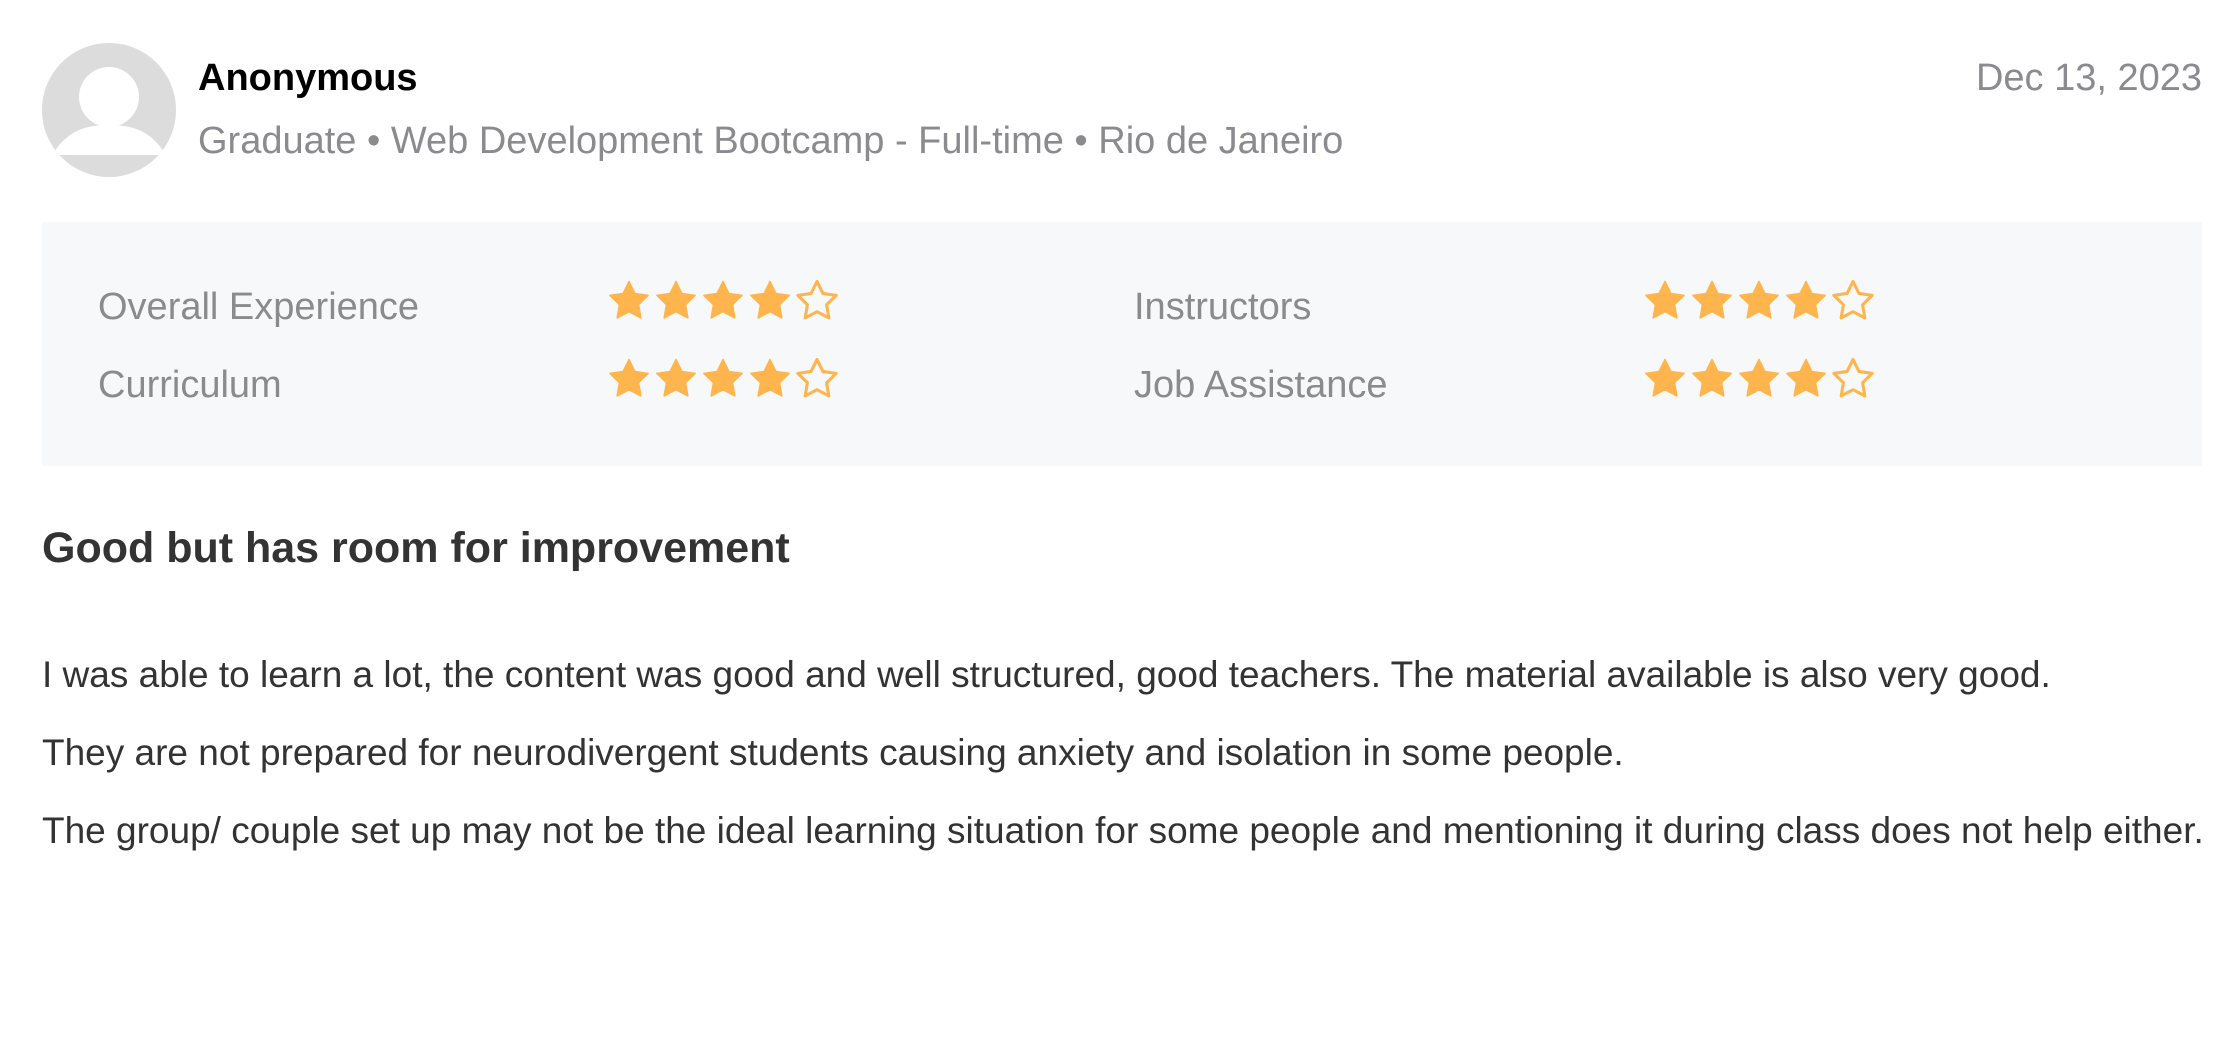 The image size is (2234, 1052). I want to click on review-title: Good but has room for improvement, so click(416, 548).